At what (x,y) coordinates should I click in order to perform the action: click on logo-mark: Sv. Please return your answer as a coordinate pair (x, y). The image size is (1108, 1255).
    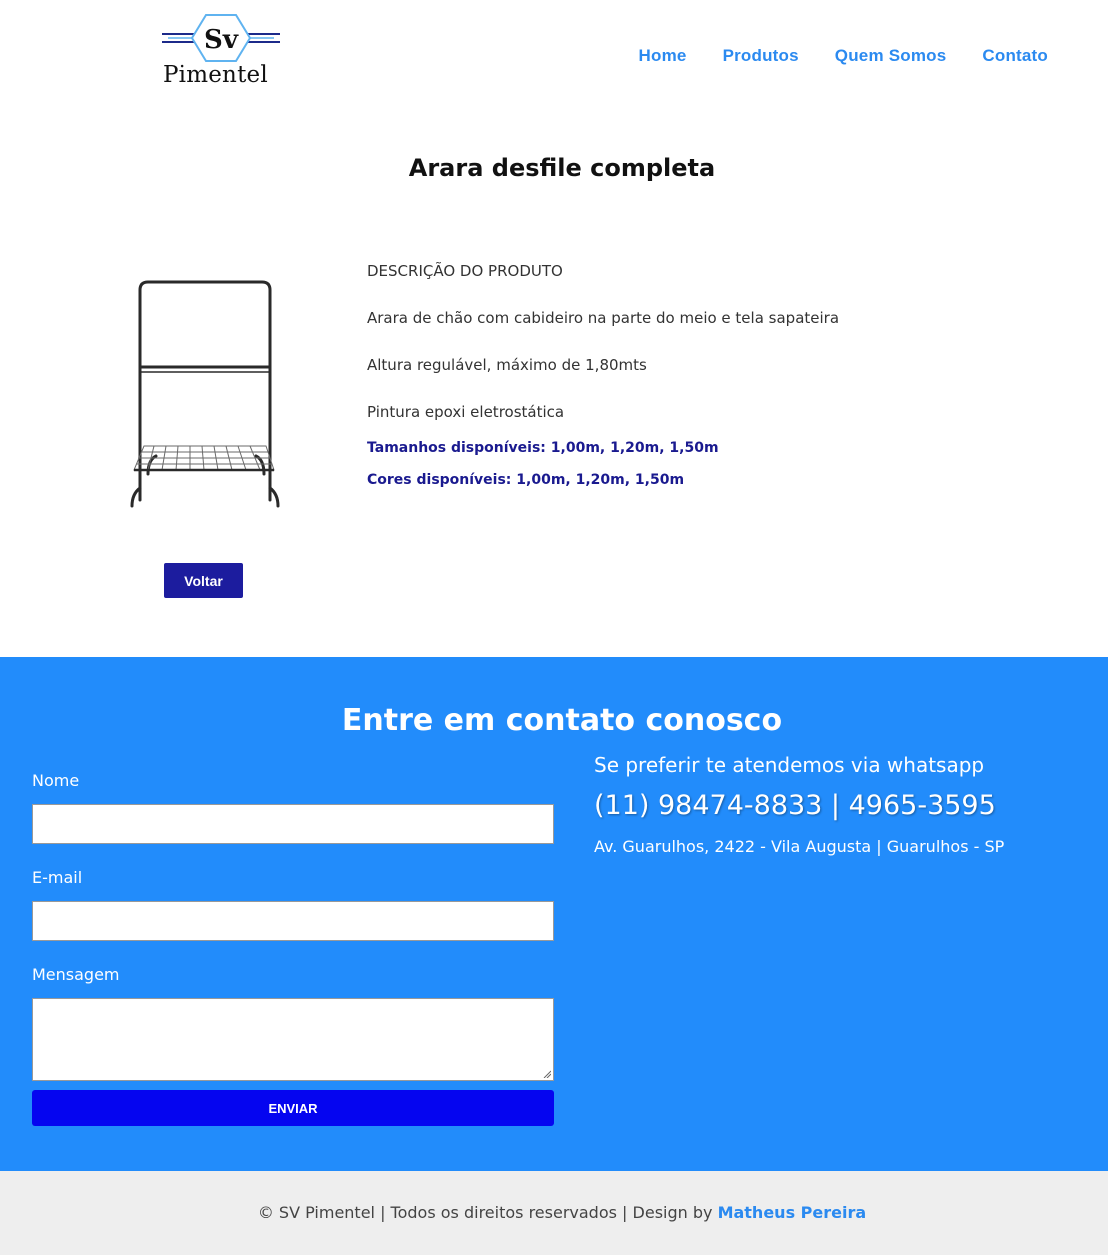
    Looking at the image, I should click on (221, 40).